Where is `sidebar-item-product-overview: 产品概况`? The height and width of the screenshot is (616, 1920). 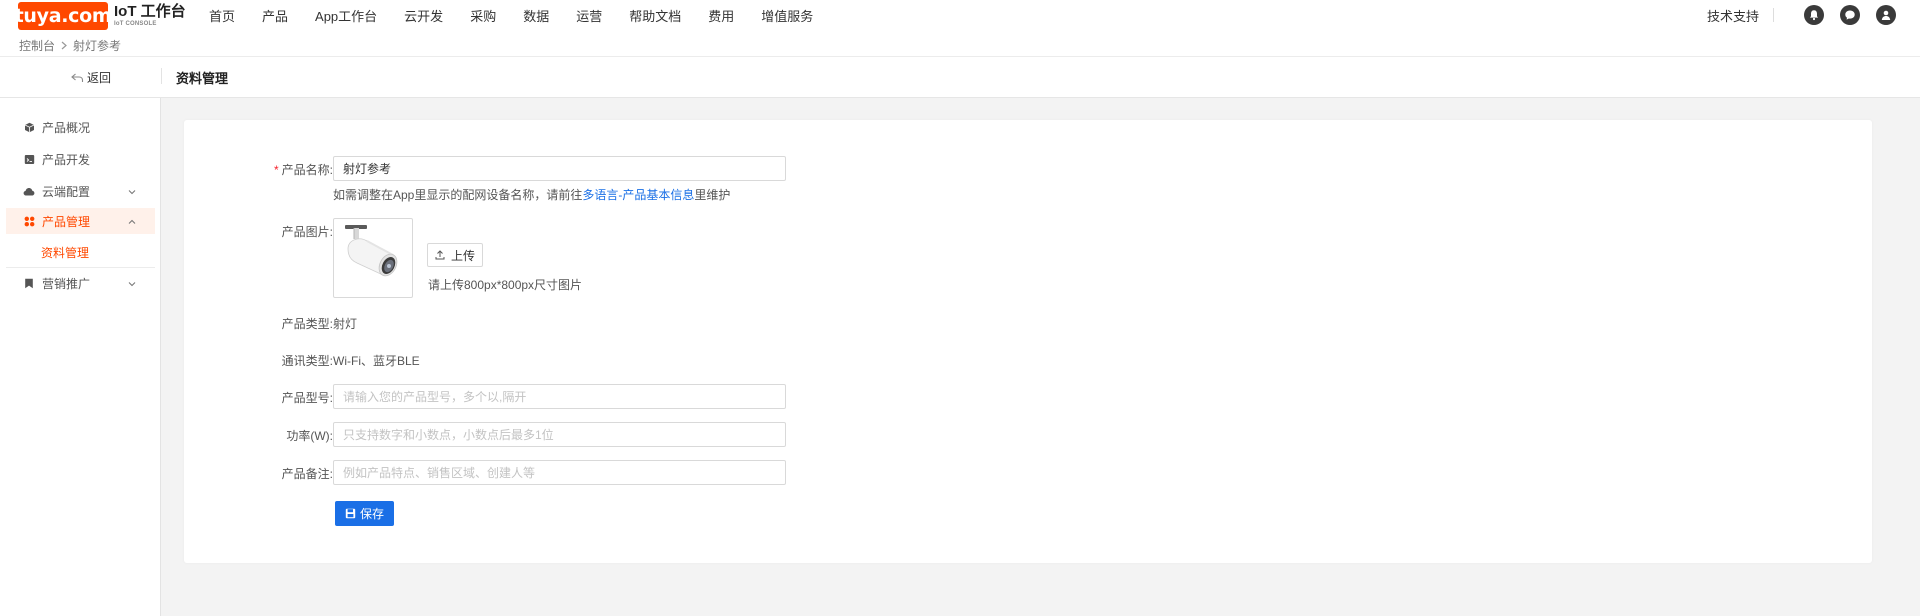
sidebar-item-product-overview: 产品概况 is located at coordinates (80, 127).